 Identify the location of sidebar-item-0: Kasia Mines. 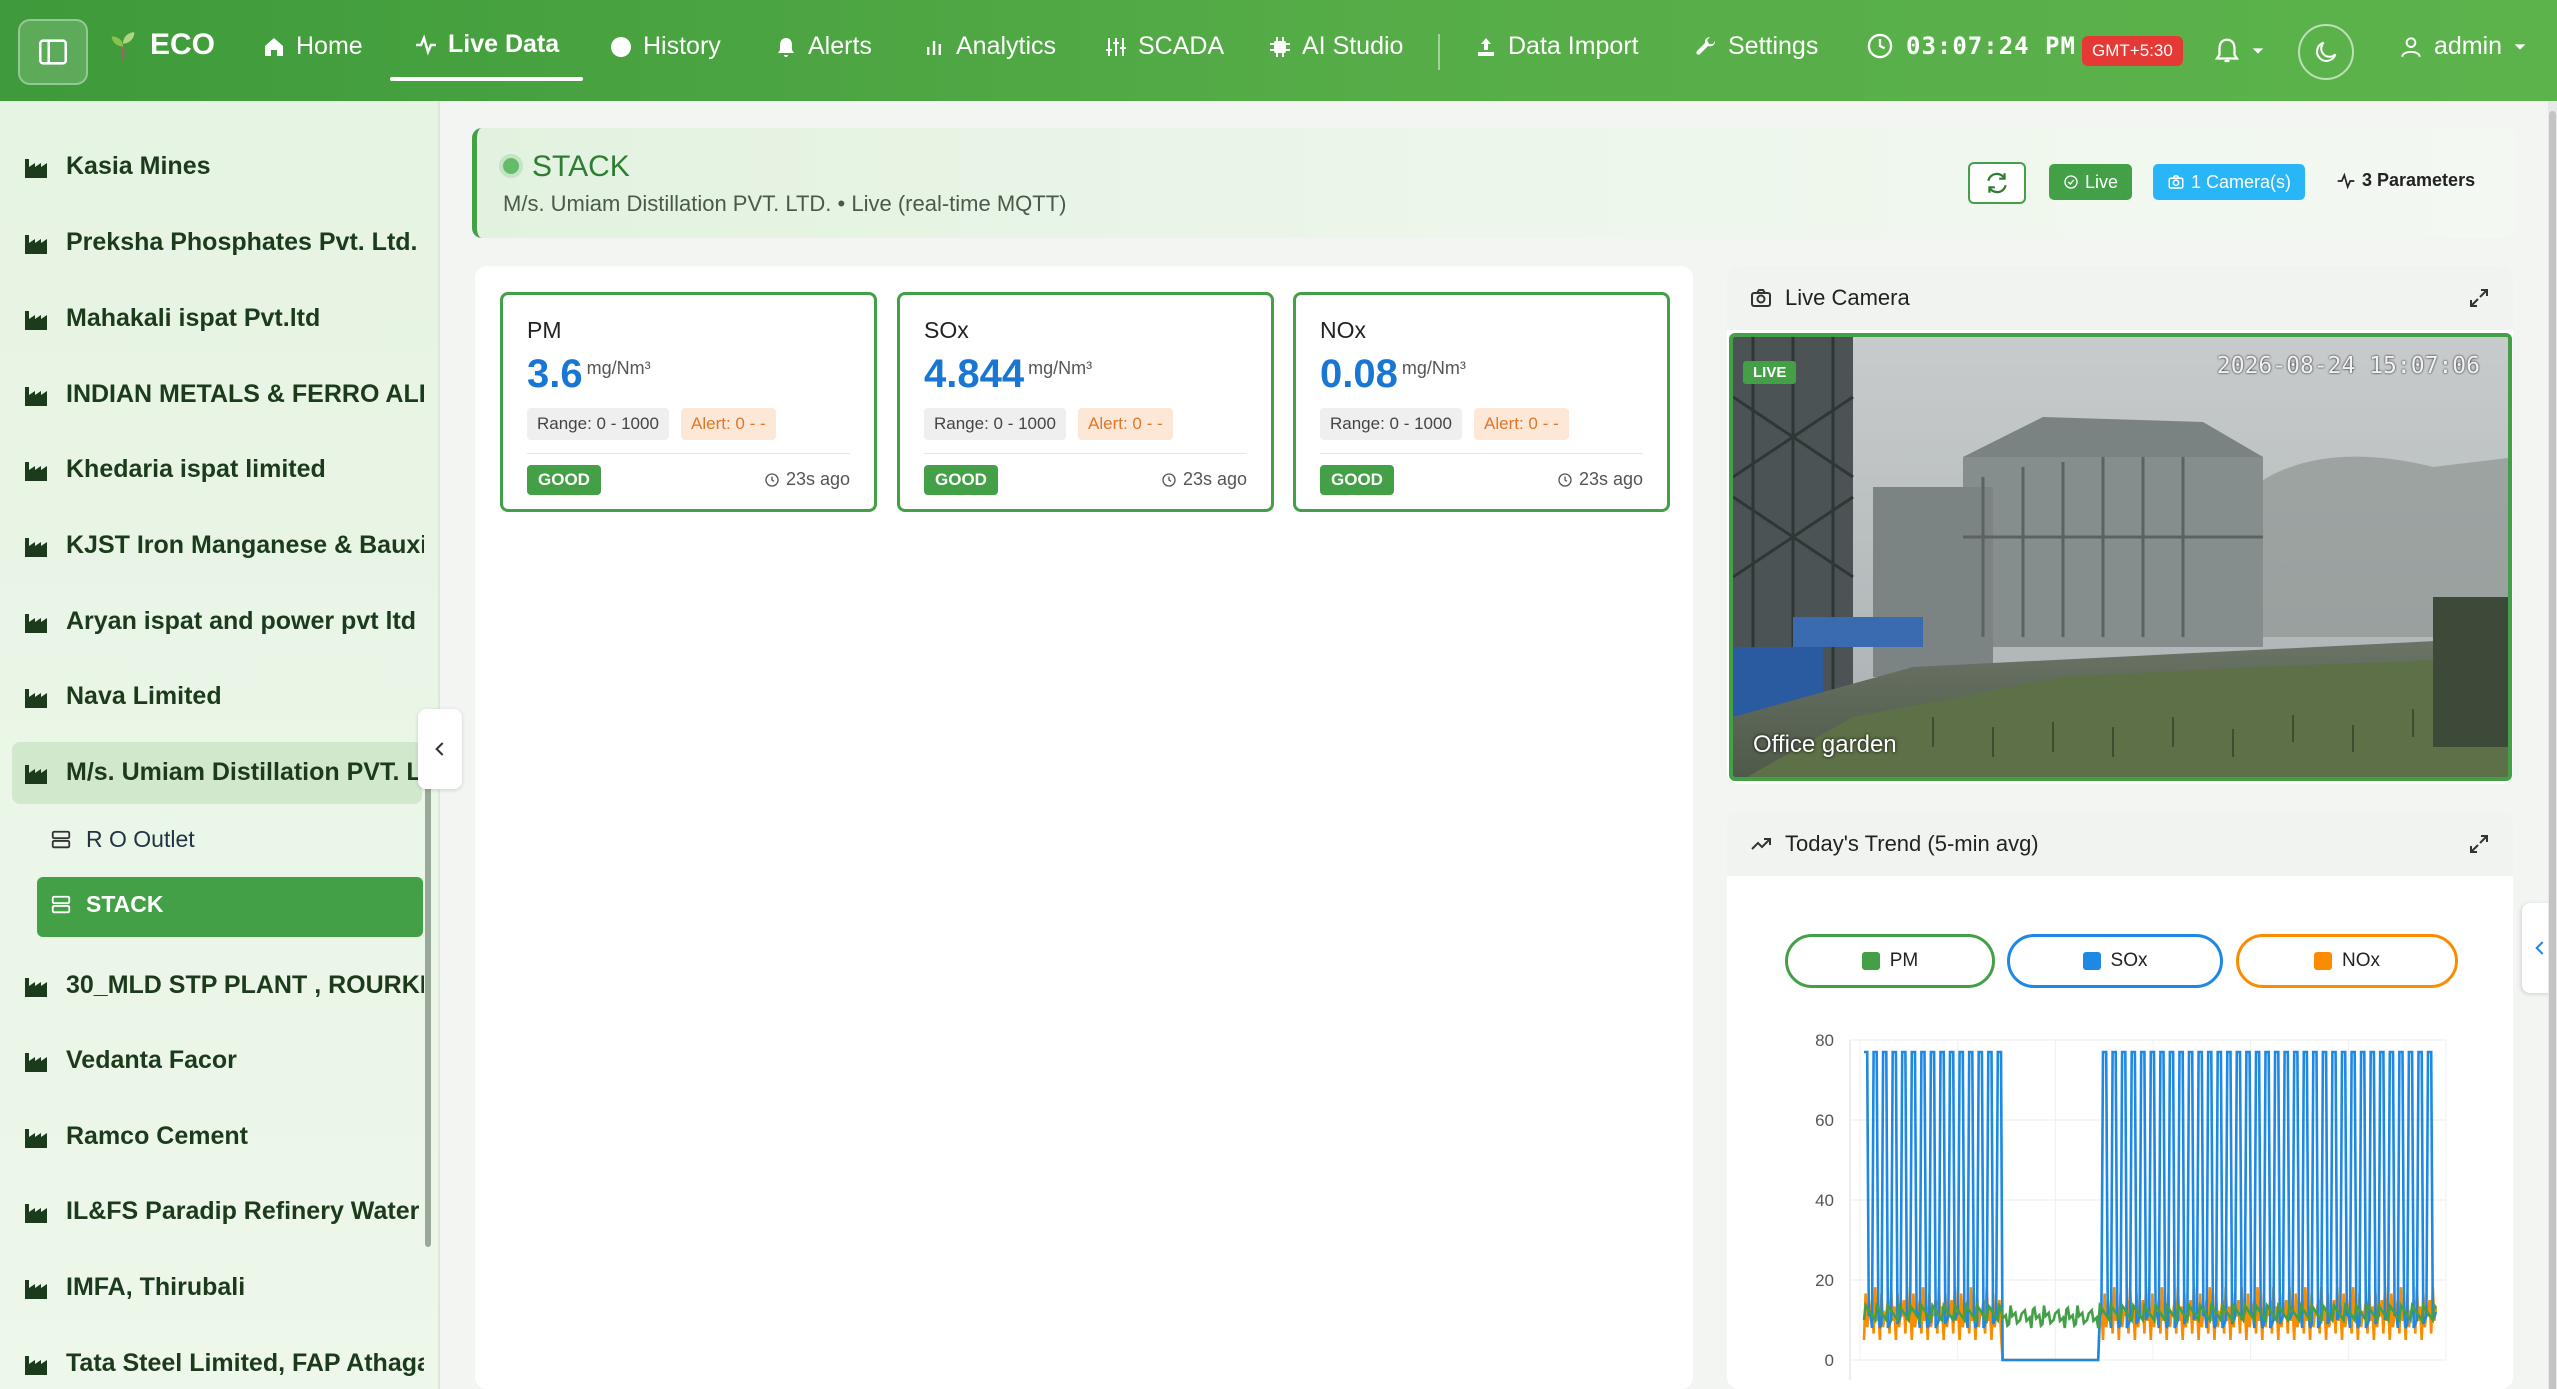
(117, 166).